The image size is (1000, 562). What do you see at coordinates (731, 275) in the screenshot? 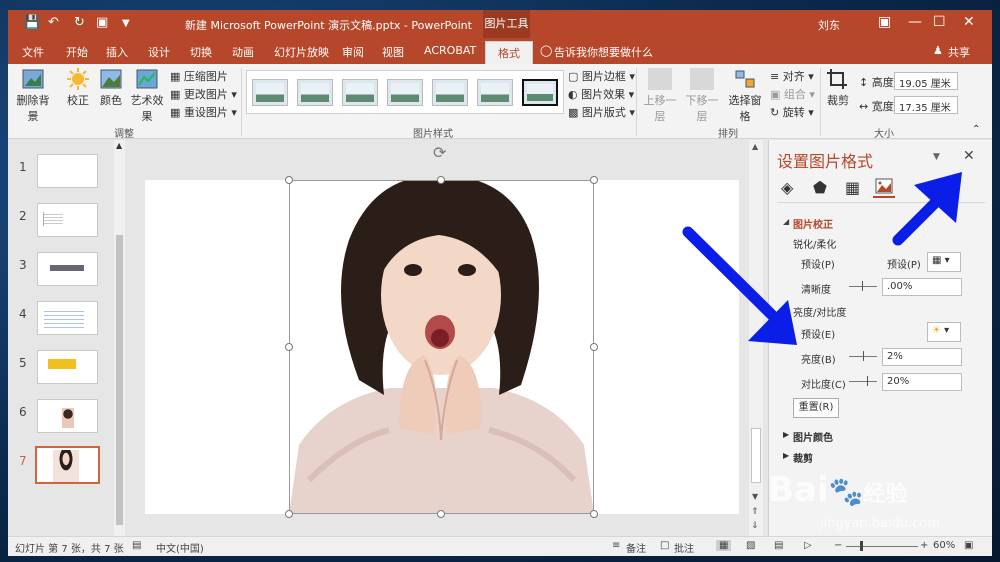
I see `arrow-to-brightness` at bounding box center [731, 275].